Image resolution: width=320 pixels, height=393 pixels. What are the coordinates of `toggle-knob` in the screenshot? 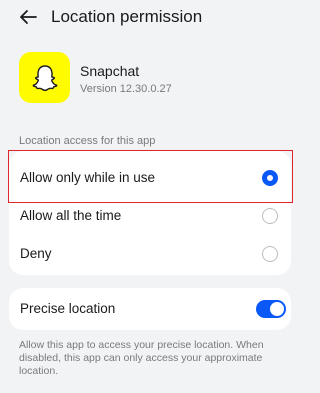 It's located at (277, 309).